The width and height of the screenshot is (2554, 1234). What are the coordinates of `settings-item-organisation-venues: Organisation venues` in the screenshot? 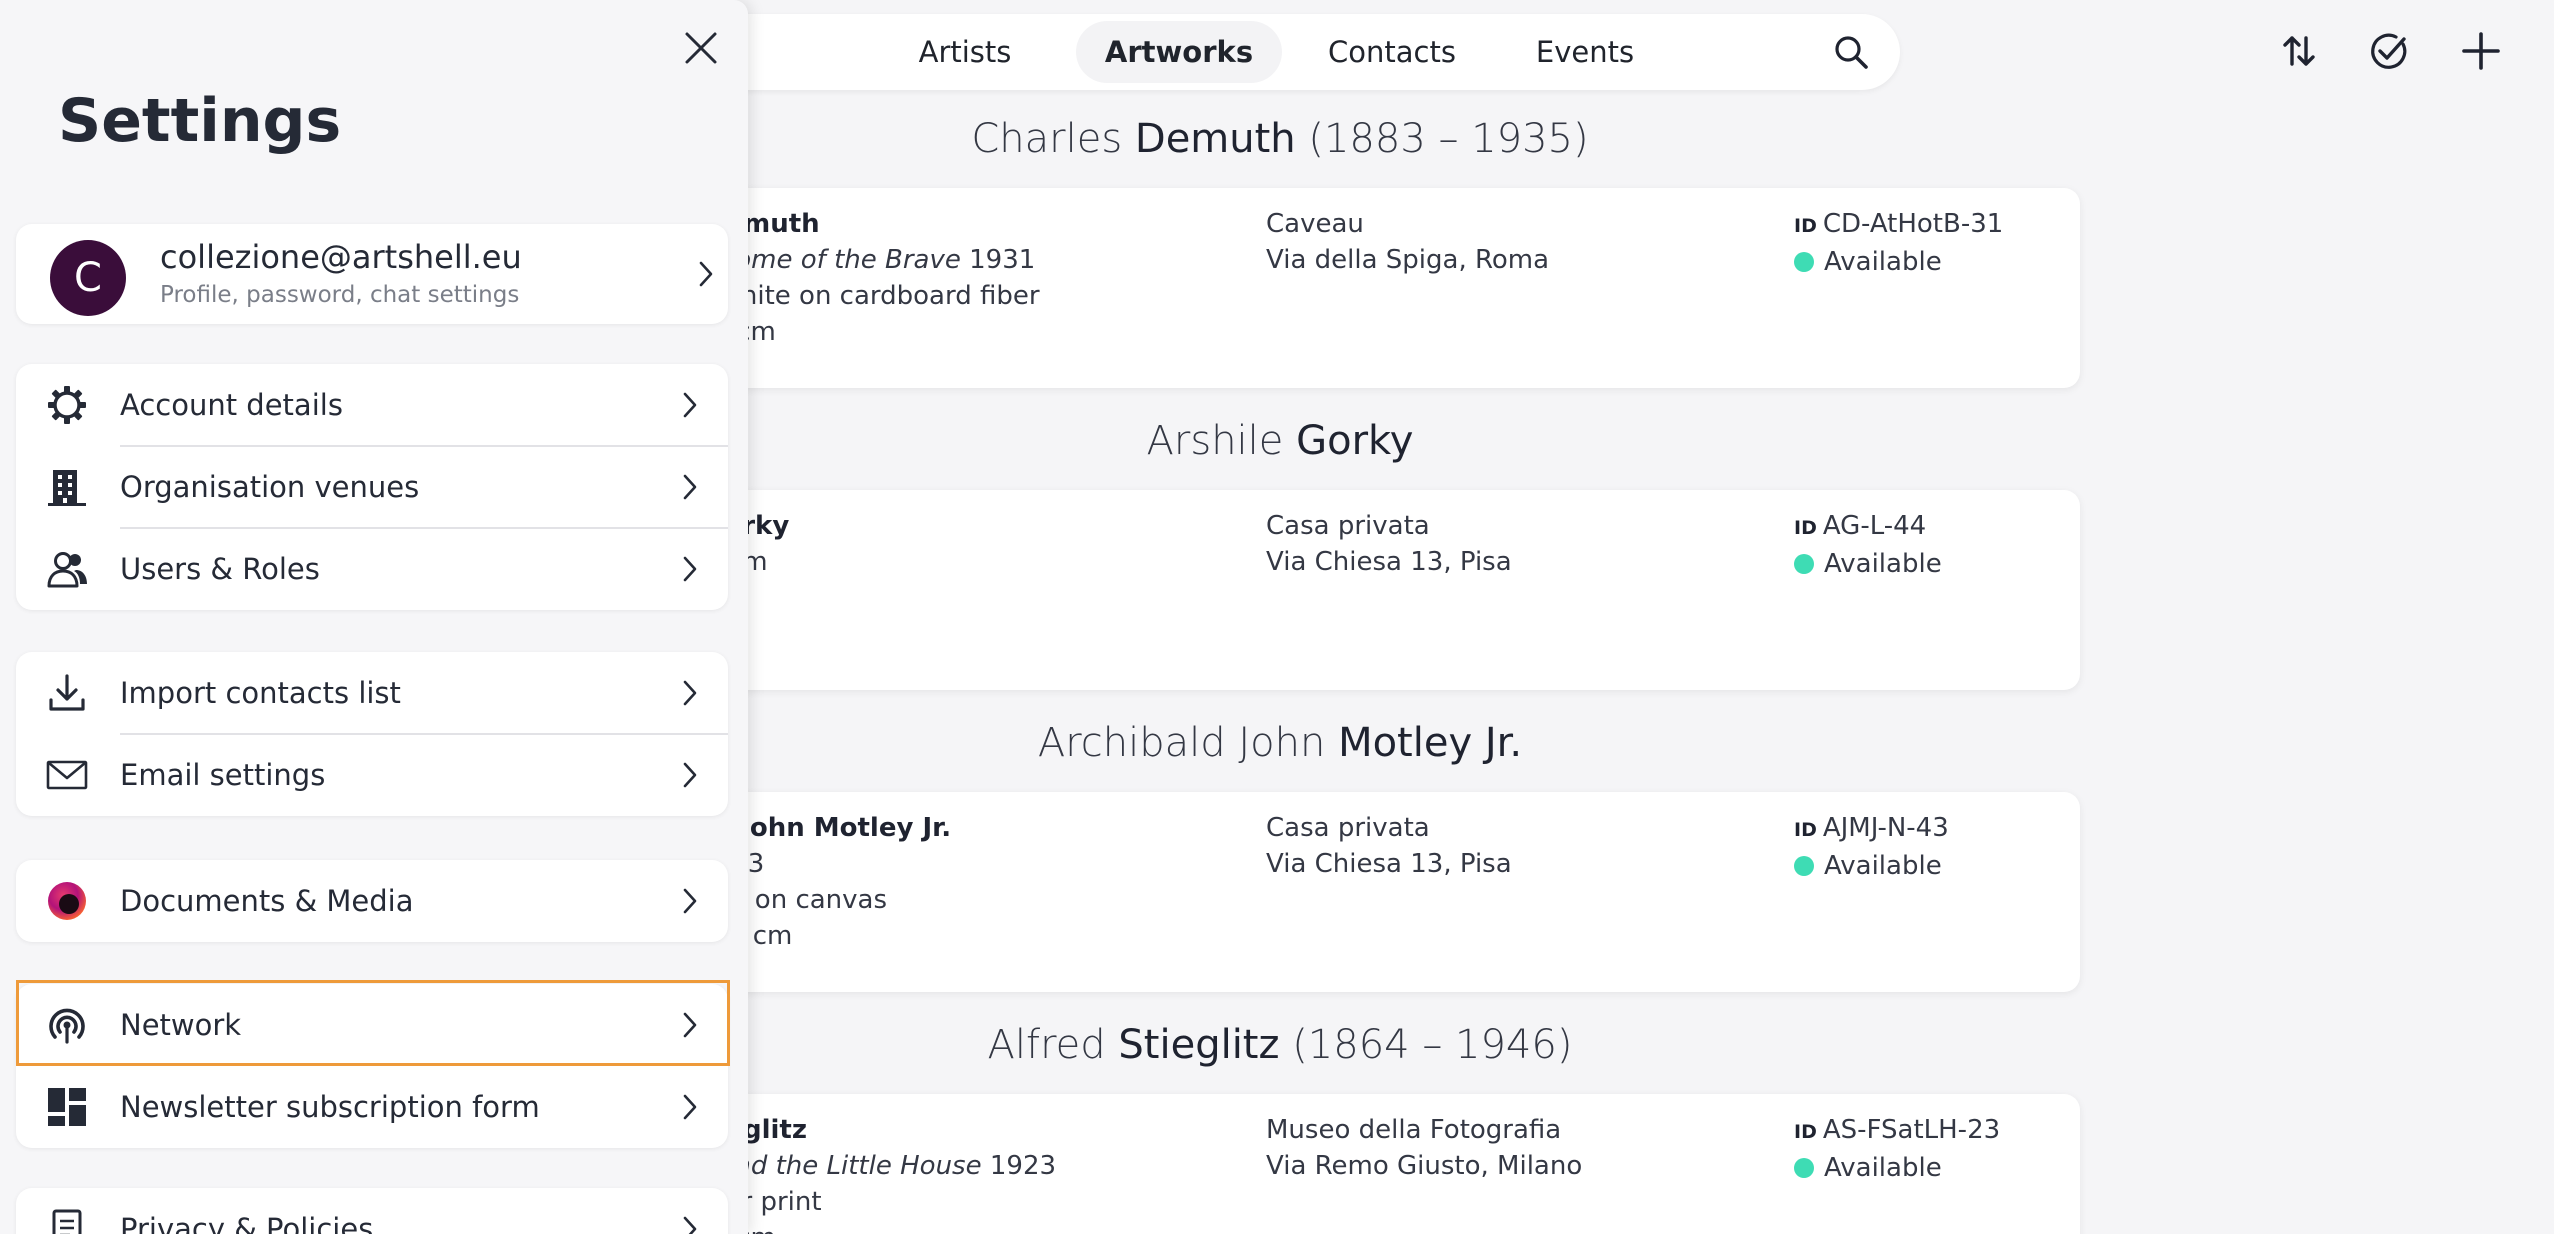 It's located at (372, 487).